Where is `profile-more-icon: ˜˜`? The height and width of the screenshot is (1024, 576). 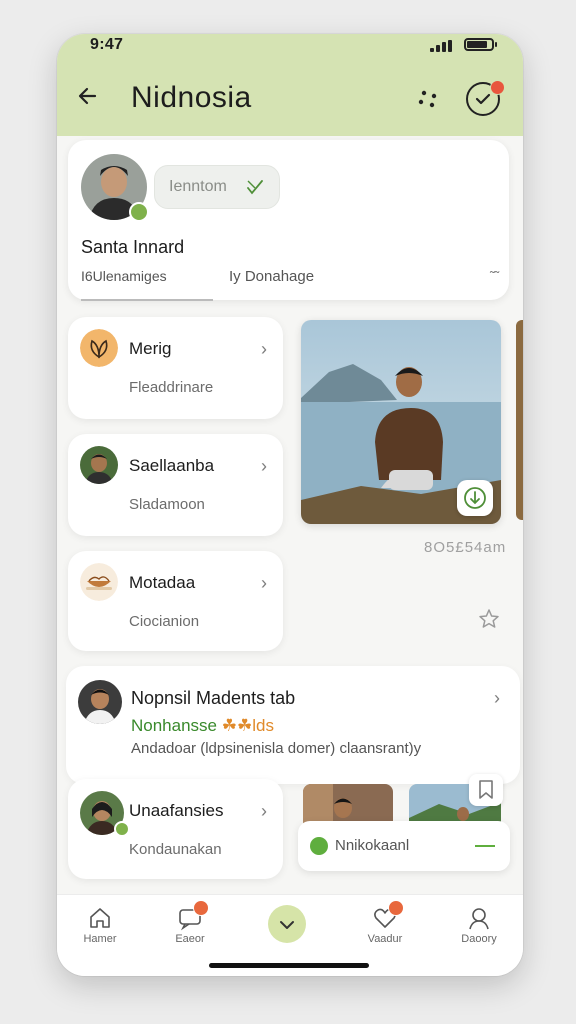 profile-more-icon: ˜˜ is located at coordinates (494, 276).